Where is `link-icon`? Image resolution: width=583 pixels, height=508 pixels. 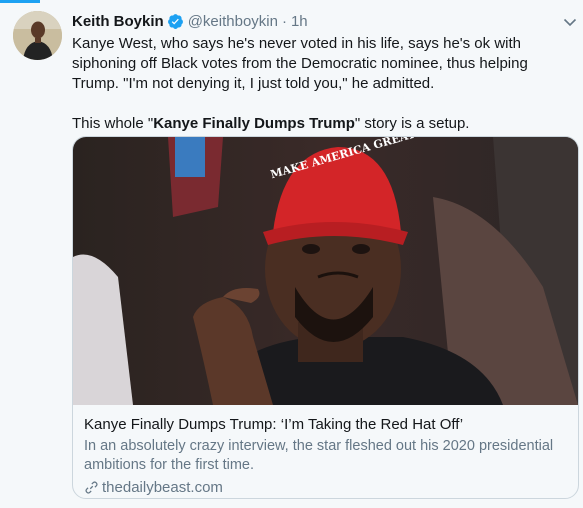
link-icon is located at coordinates (91, 487).